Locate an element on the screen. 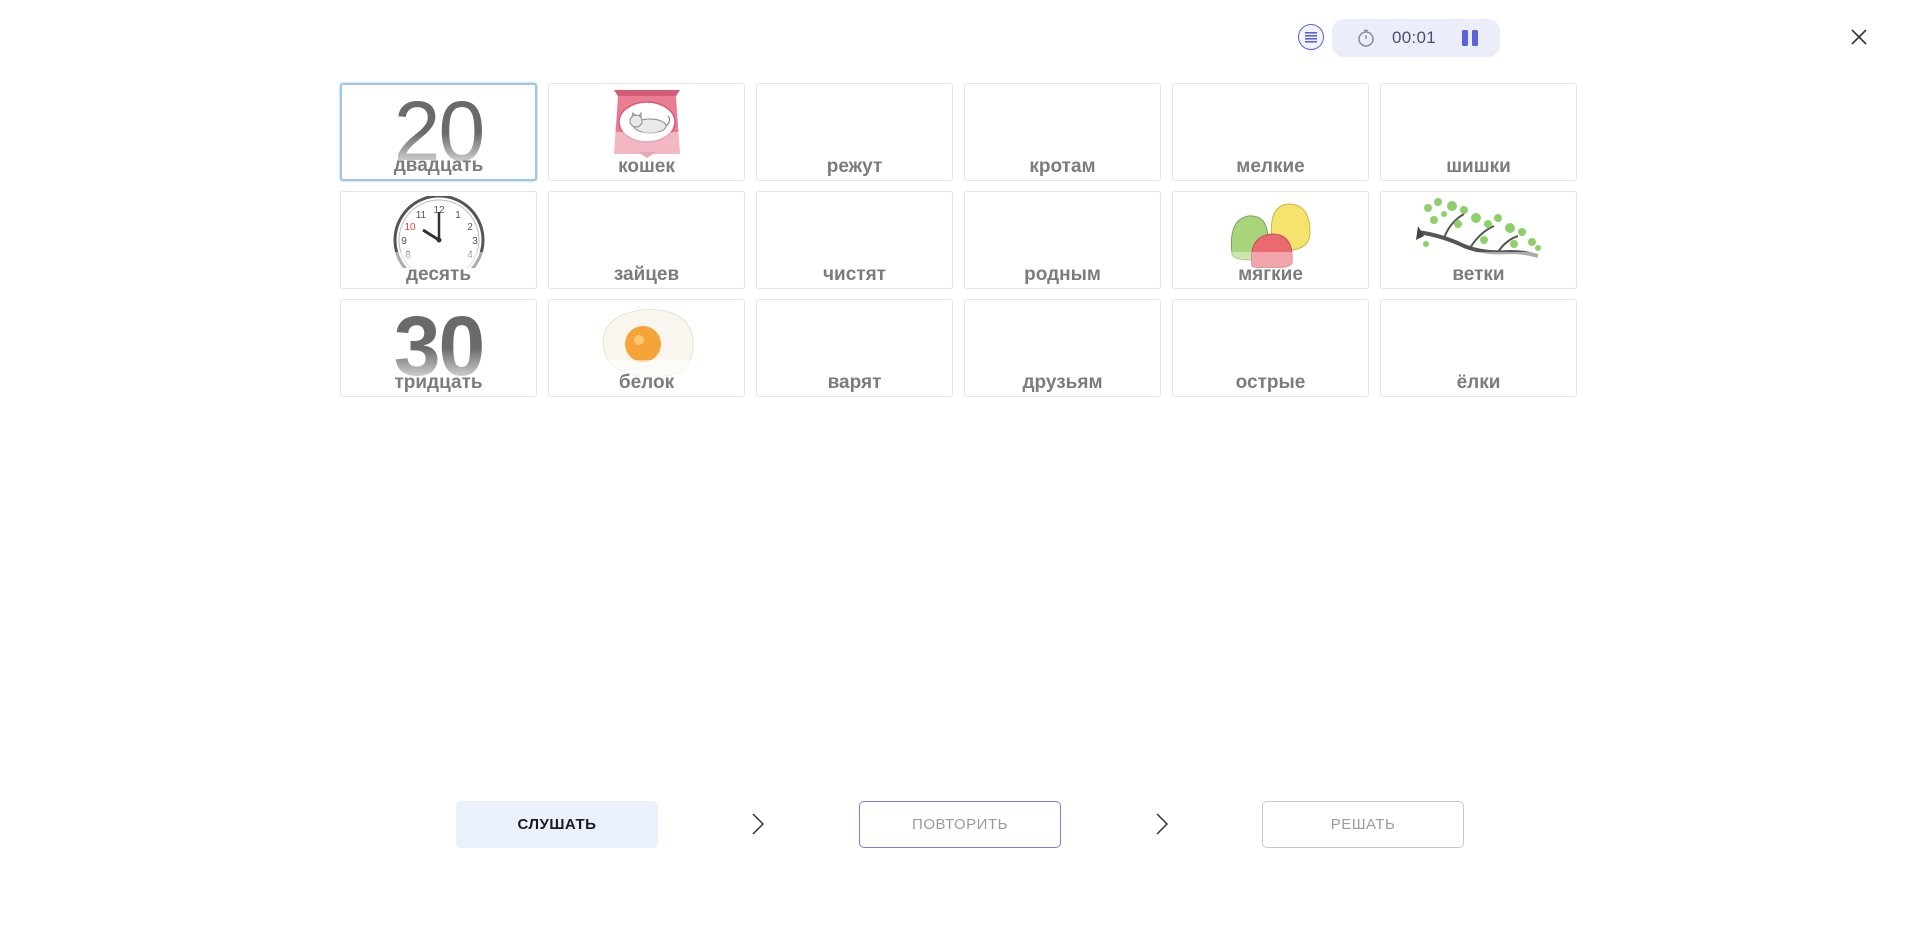 This screenshot has height=941, width=1920. word-card: белок is located at coordinates (646, 348).